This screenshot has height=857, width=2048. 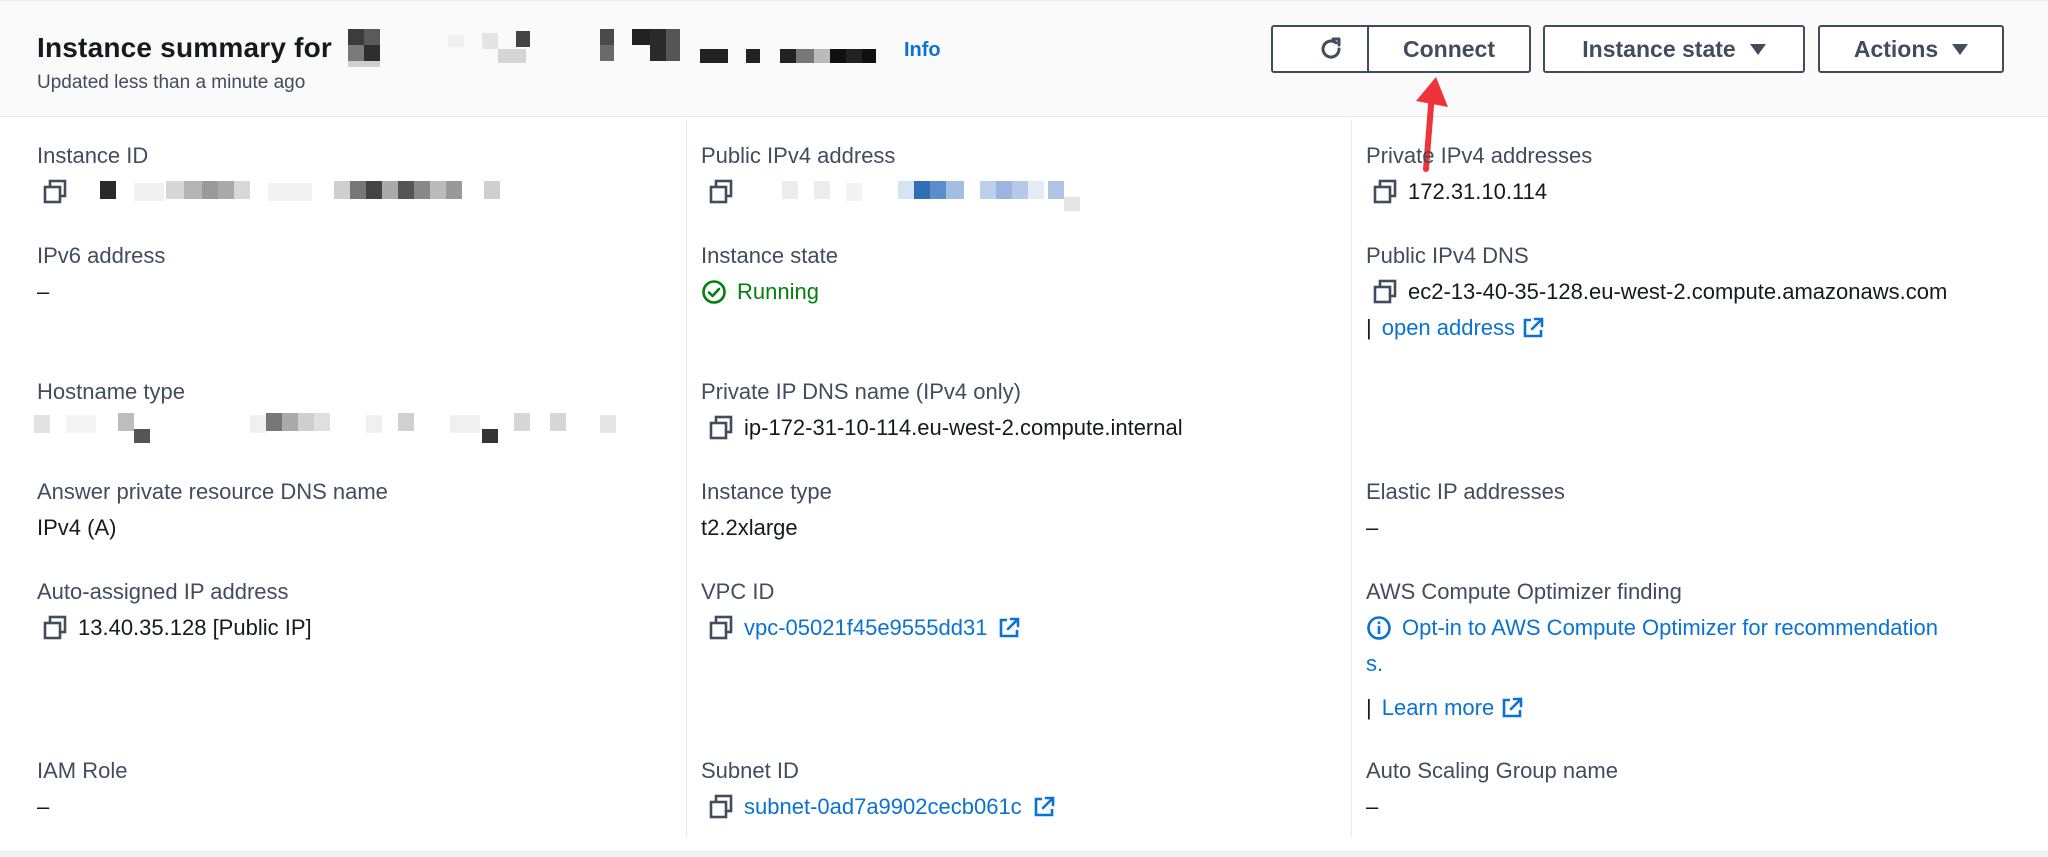 What do you see at coordinates (618, 48) in the screenshot?
I see `redacted-instance-name` at bounding box center [618, 48].